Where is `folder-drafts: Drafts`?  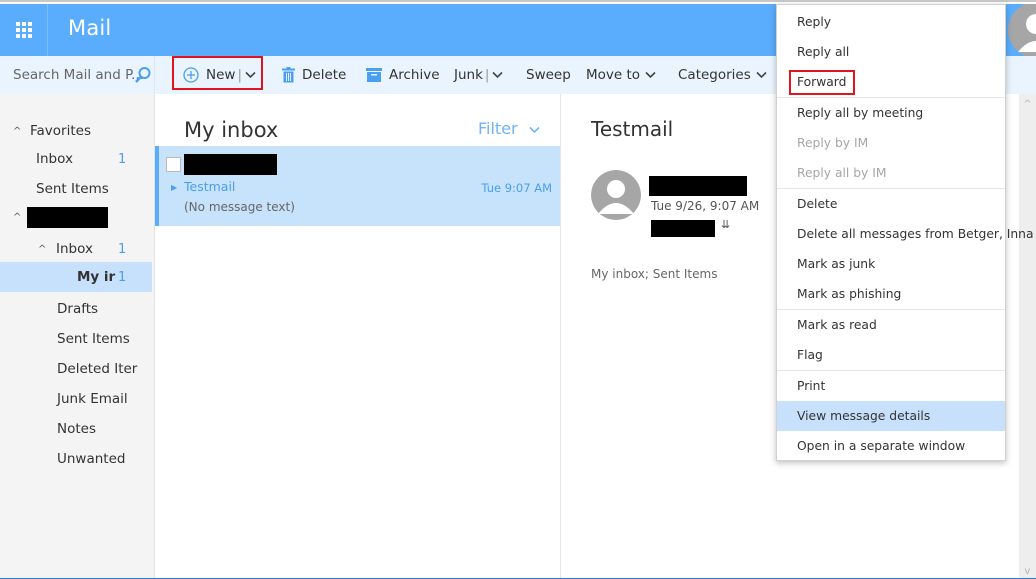 folder-drafts: Drafts is located at coordinates (76, 309).